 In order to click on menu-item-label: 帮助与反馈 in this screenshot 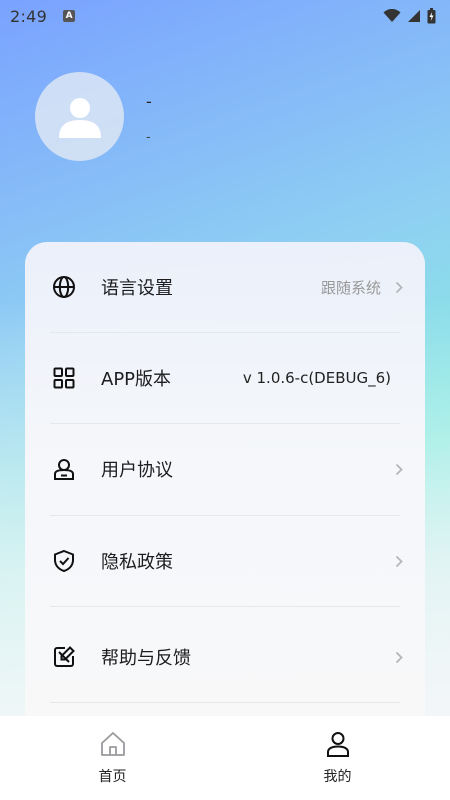, I will do `click(146, 658)`.